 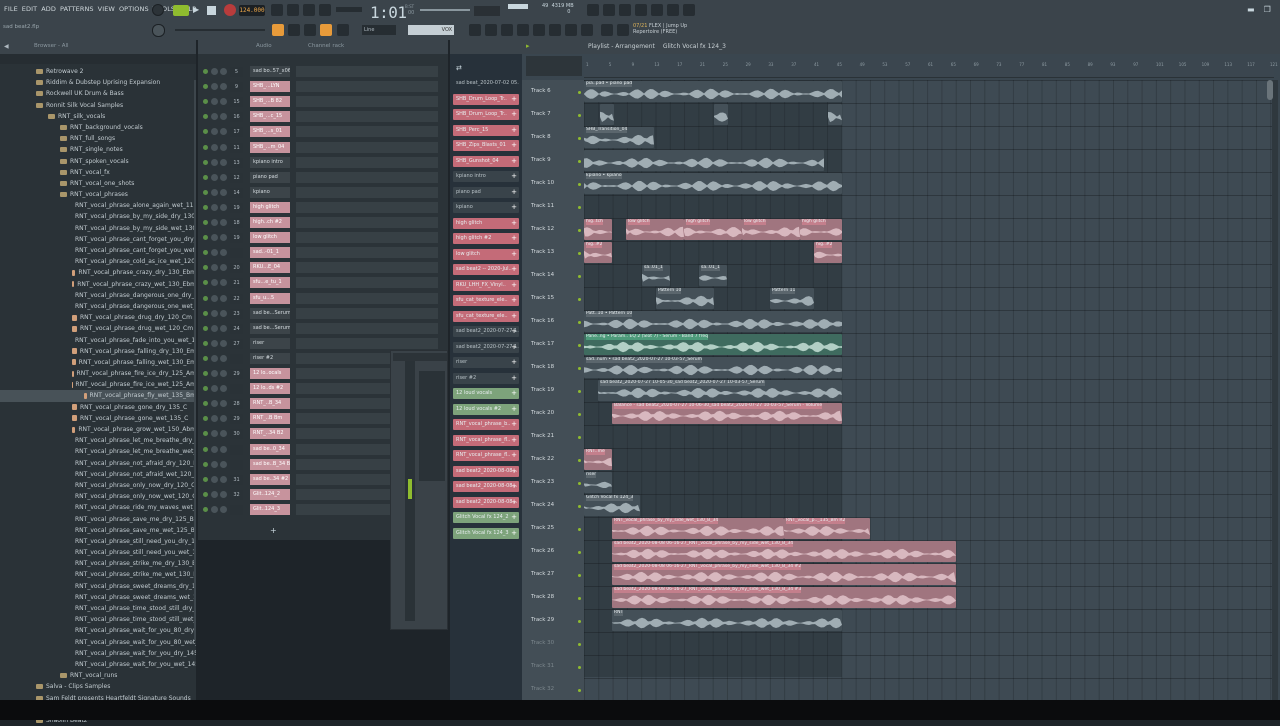 I want to click on channel-name-button: Glit..124_3, so click(x=270, y=509).